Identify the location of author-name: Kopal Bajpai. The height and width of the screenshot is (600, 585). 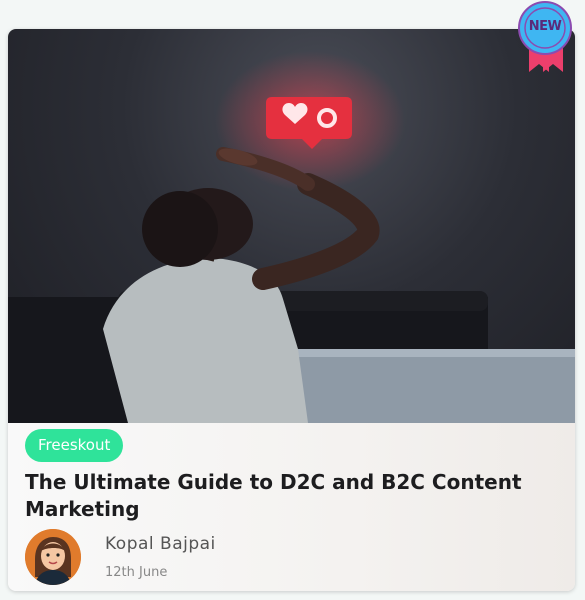
(160, 544).